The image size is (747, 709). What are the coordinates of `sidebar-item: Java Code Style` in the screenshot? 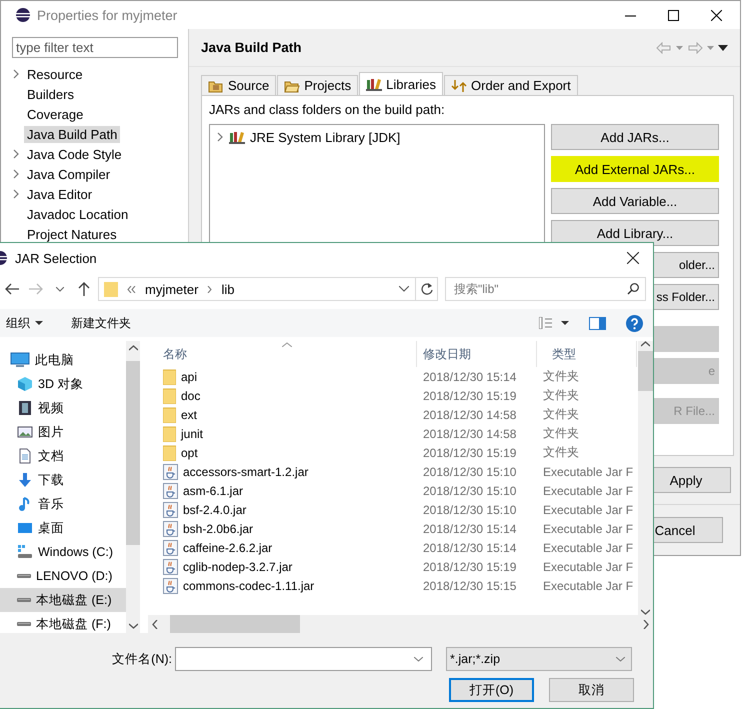 It's located at (74, 154).